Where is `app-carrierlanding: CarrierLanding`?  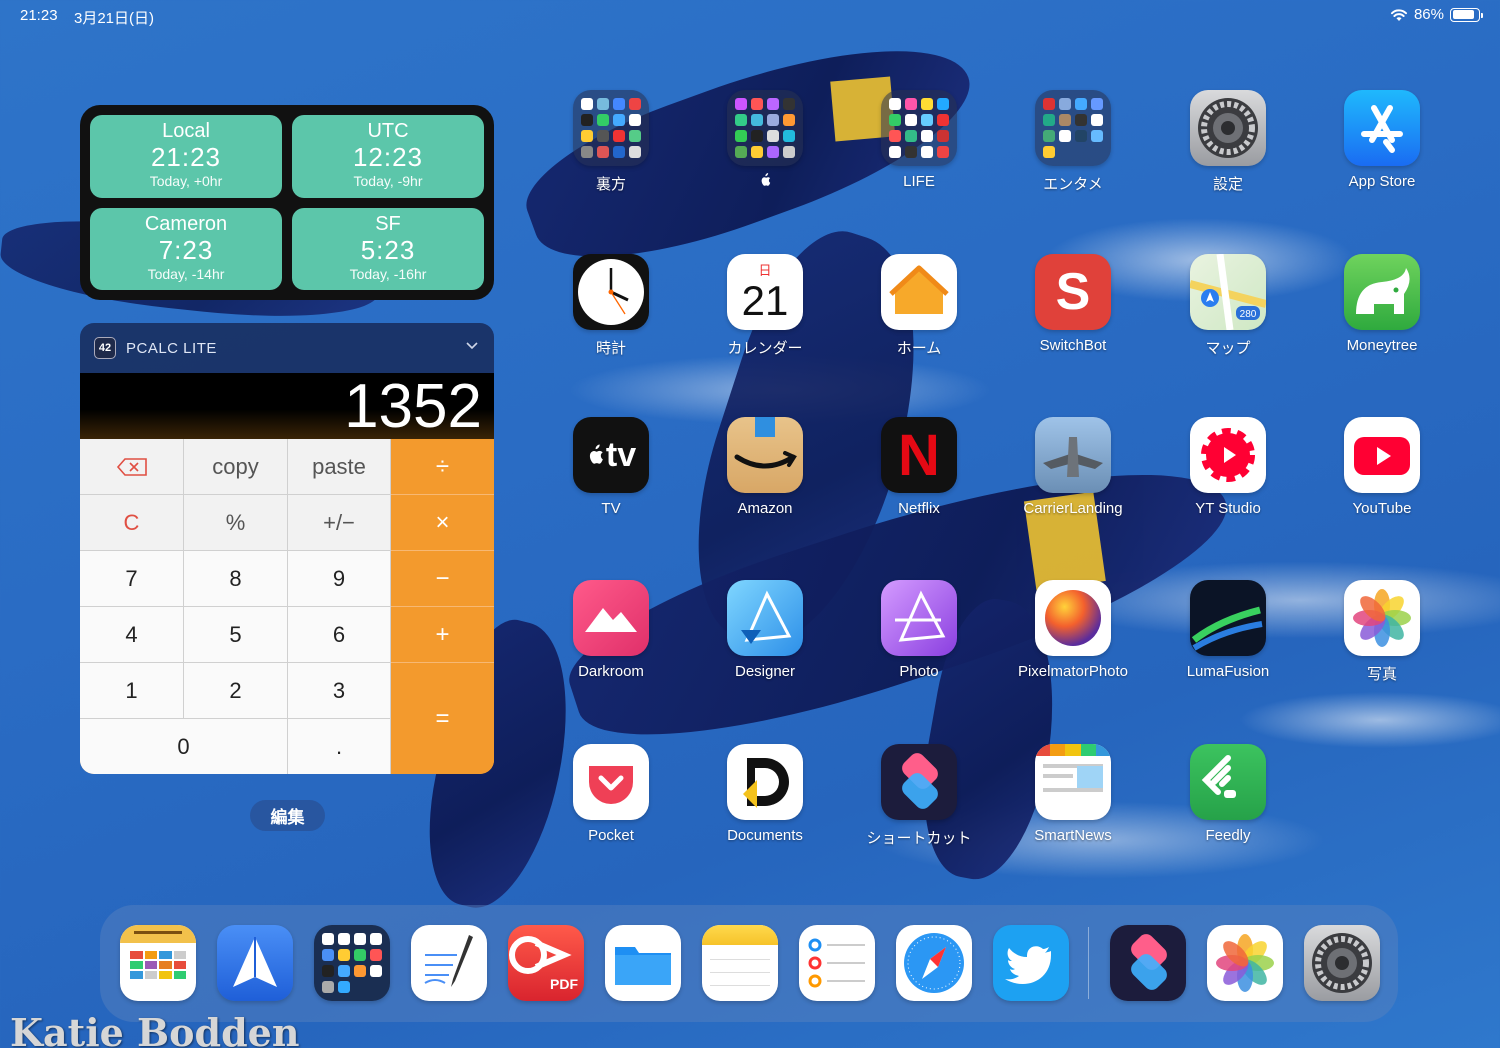
app-carrierlanding: CarrierLanding is located at coordinates (1073, 467).